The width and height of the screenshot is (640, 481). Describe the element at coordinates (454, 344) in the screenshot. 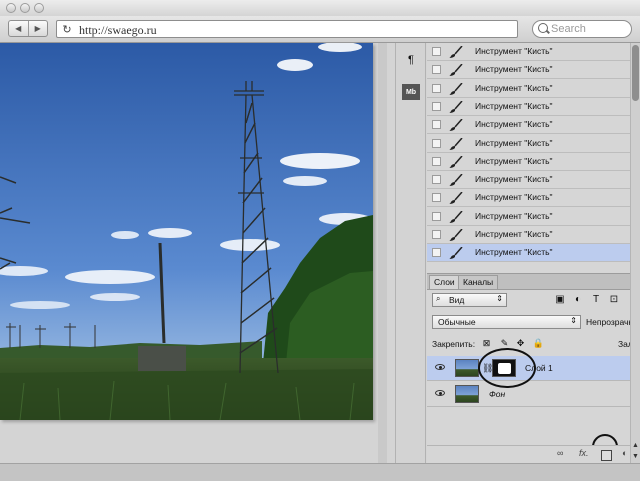

I see `lock-label: Закрепить:` at that location.